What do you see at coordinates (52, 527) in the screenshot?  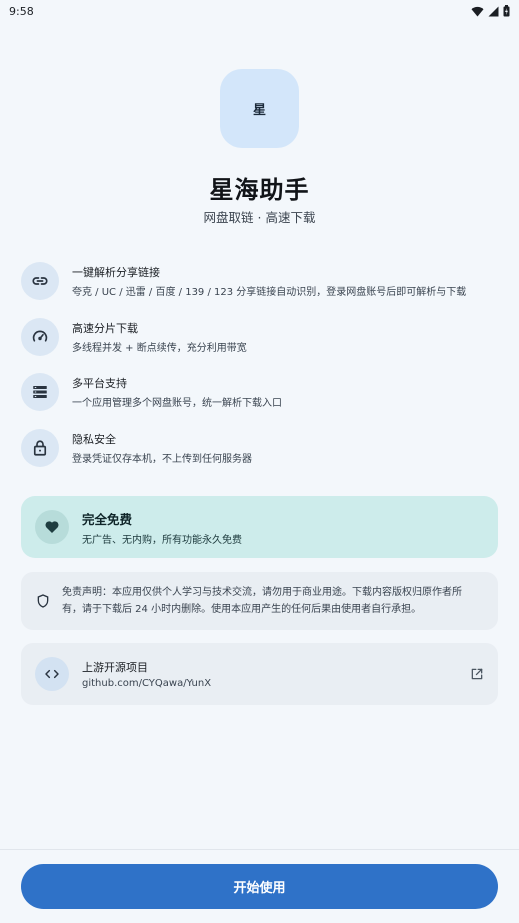 I see `heart-icon` at bounding box center [52, 527].